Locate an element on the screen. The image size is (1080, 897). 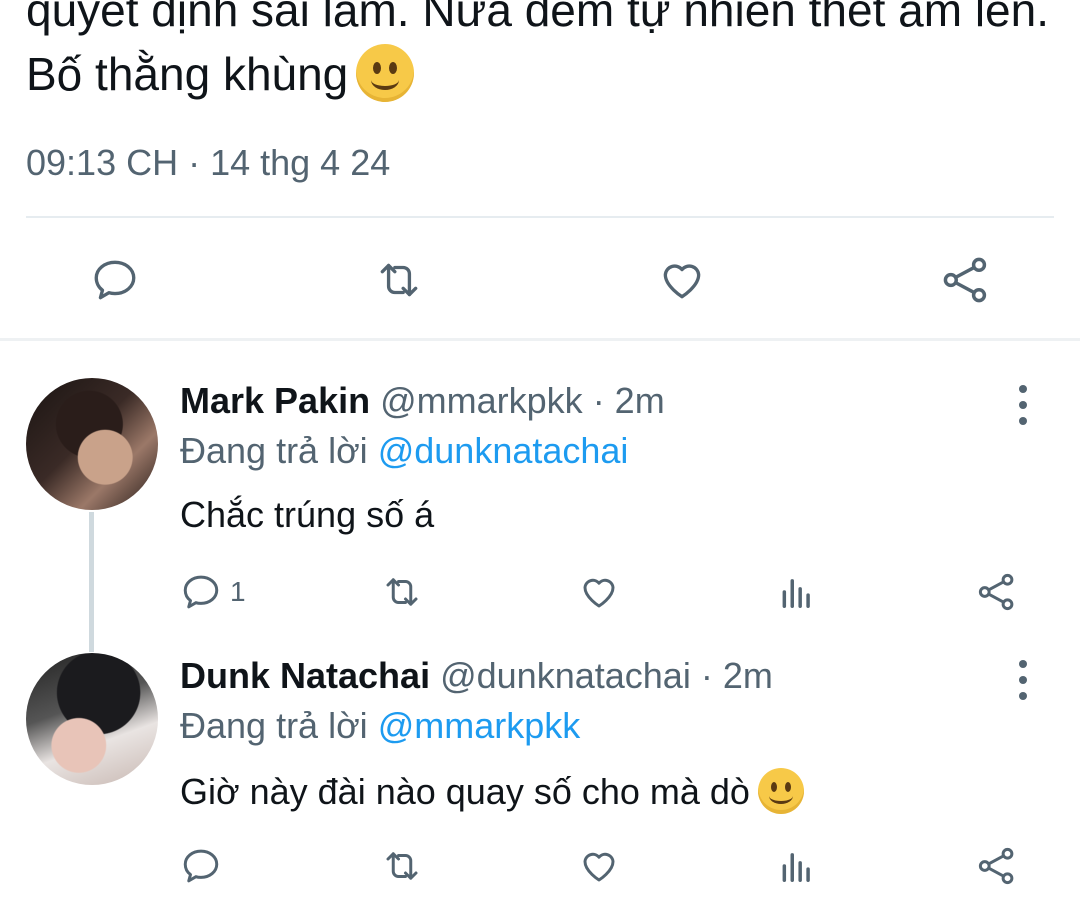
section-divider is located at coordinates (540, 339).